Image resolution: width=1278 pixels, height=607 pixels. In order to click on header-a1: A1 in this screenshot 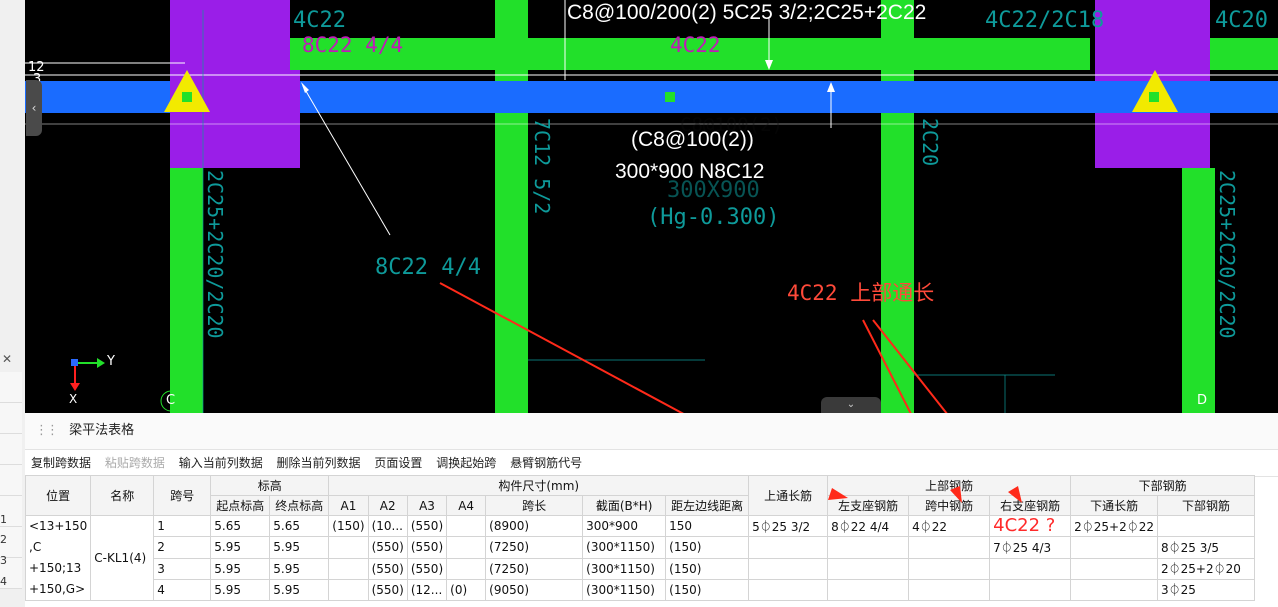, I will do `click(348, 505)`.